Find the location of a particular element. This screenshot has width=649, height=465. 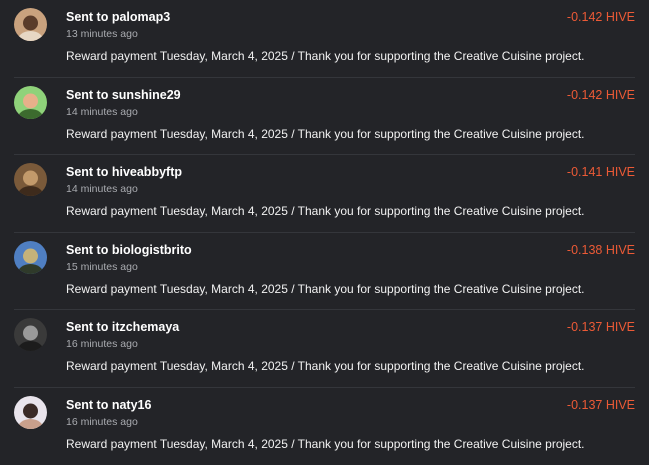

recipient-link: naty16 is located at coordinates (132, 405).